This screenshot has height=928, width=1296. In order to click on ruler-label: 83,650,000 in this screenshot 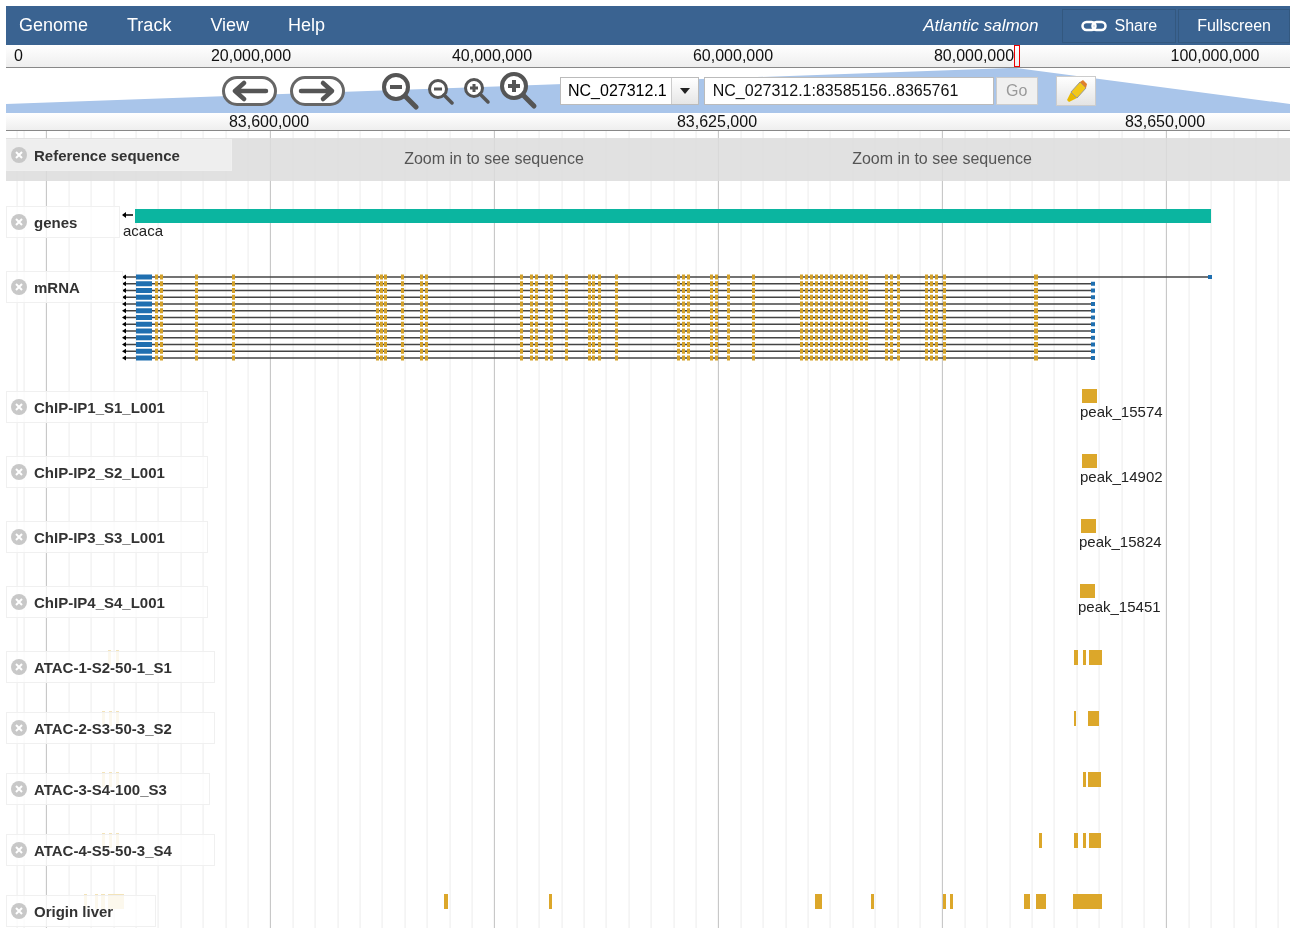, I will do `click(1165, 122)`.